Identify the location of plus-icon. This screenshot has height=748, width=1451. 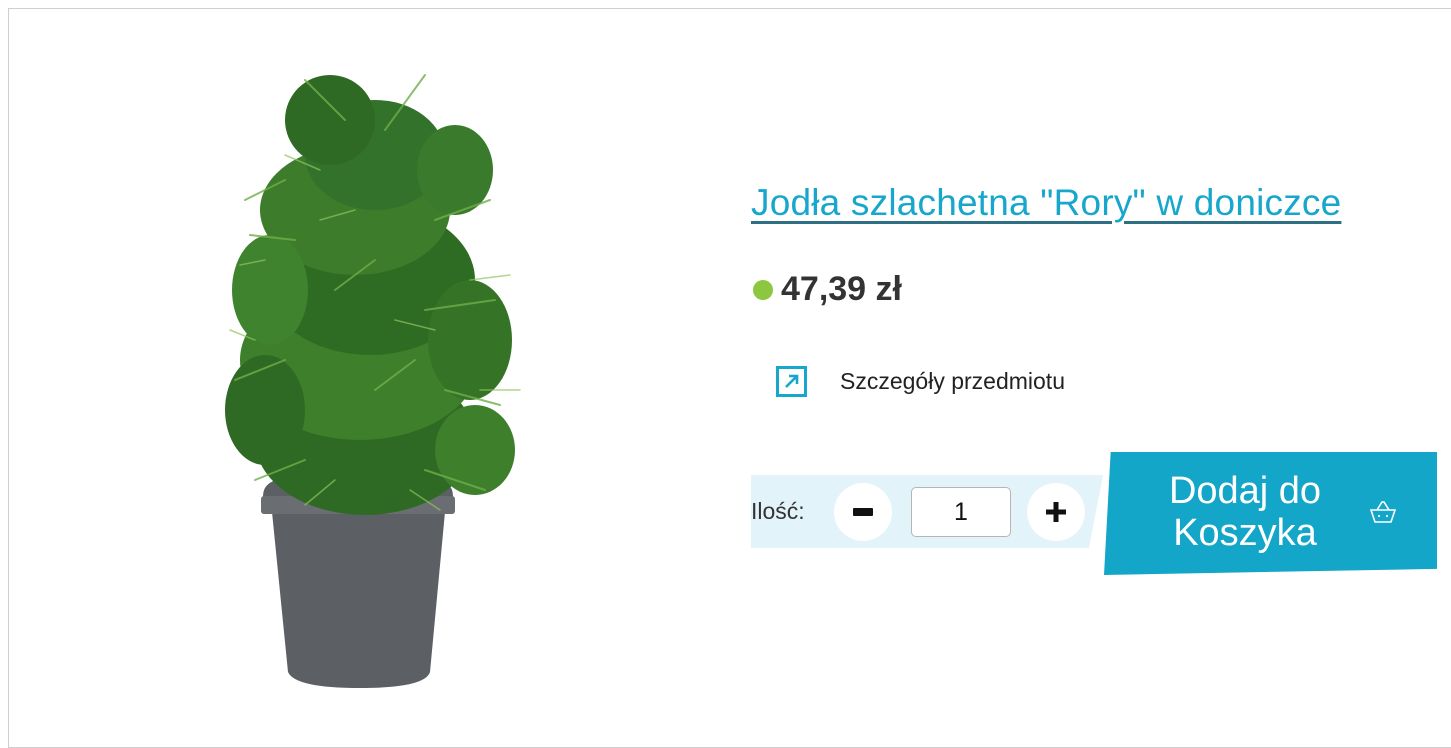
(1056, 512).